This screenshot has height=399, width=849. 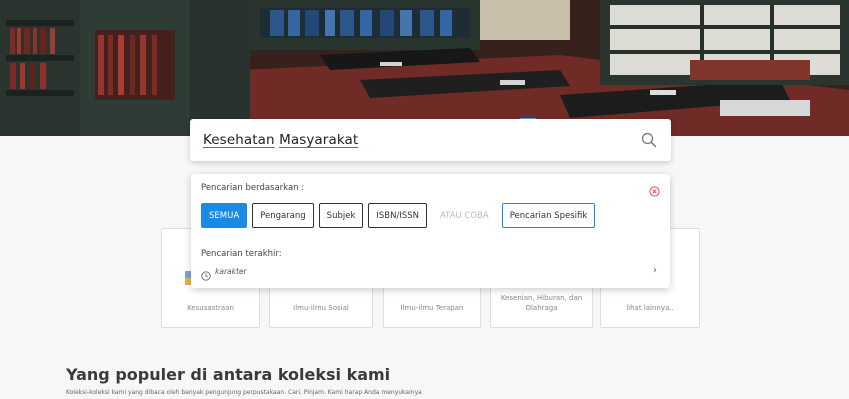 What do you see at coordinates (321, 307) in the screenshot?
I see `category-label: Ilmu-ilmu Sosial` at bounding box center [321, 307].